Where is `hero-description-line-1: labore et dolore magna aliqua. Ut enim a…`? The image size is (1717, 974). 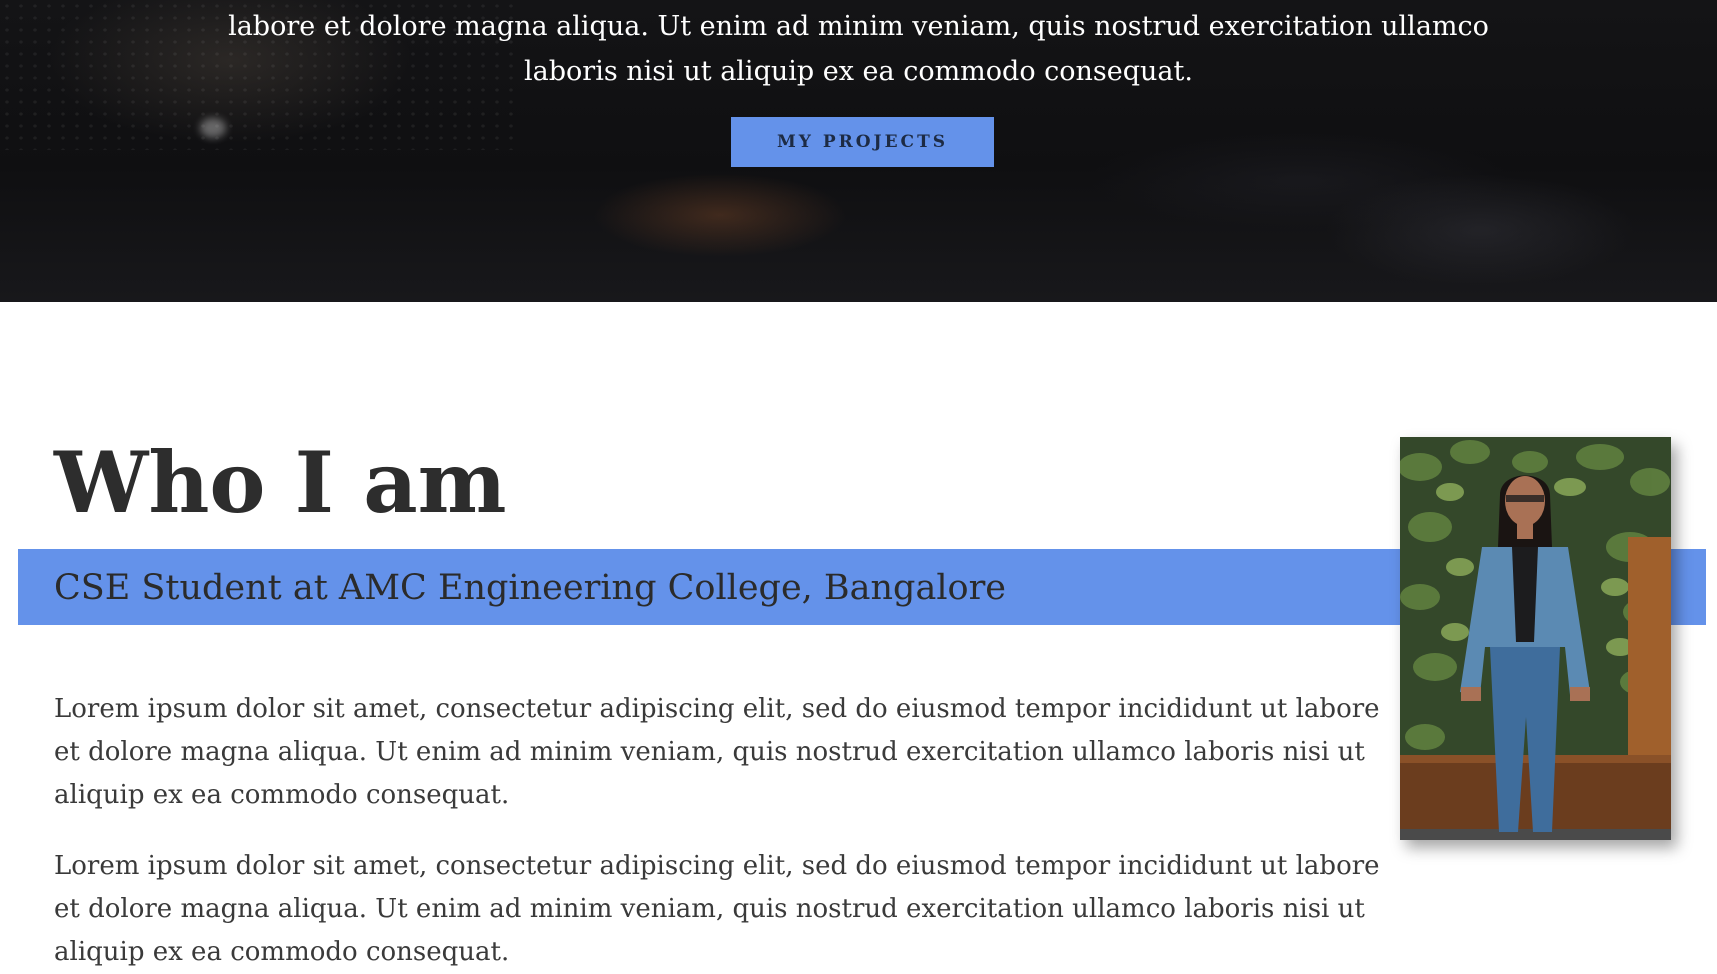 hero-description-line-1: labore et dolore magna aliqua. Ut enim a… is located at coordinates (858, 26).